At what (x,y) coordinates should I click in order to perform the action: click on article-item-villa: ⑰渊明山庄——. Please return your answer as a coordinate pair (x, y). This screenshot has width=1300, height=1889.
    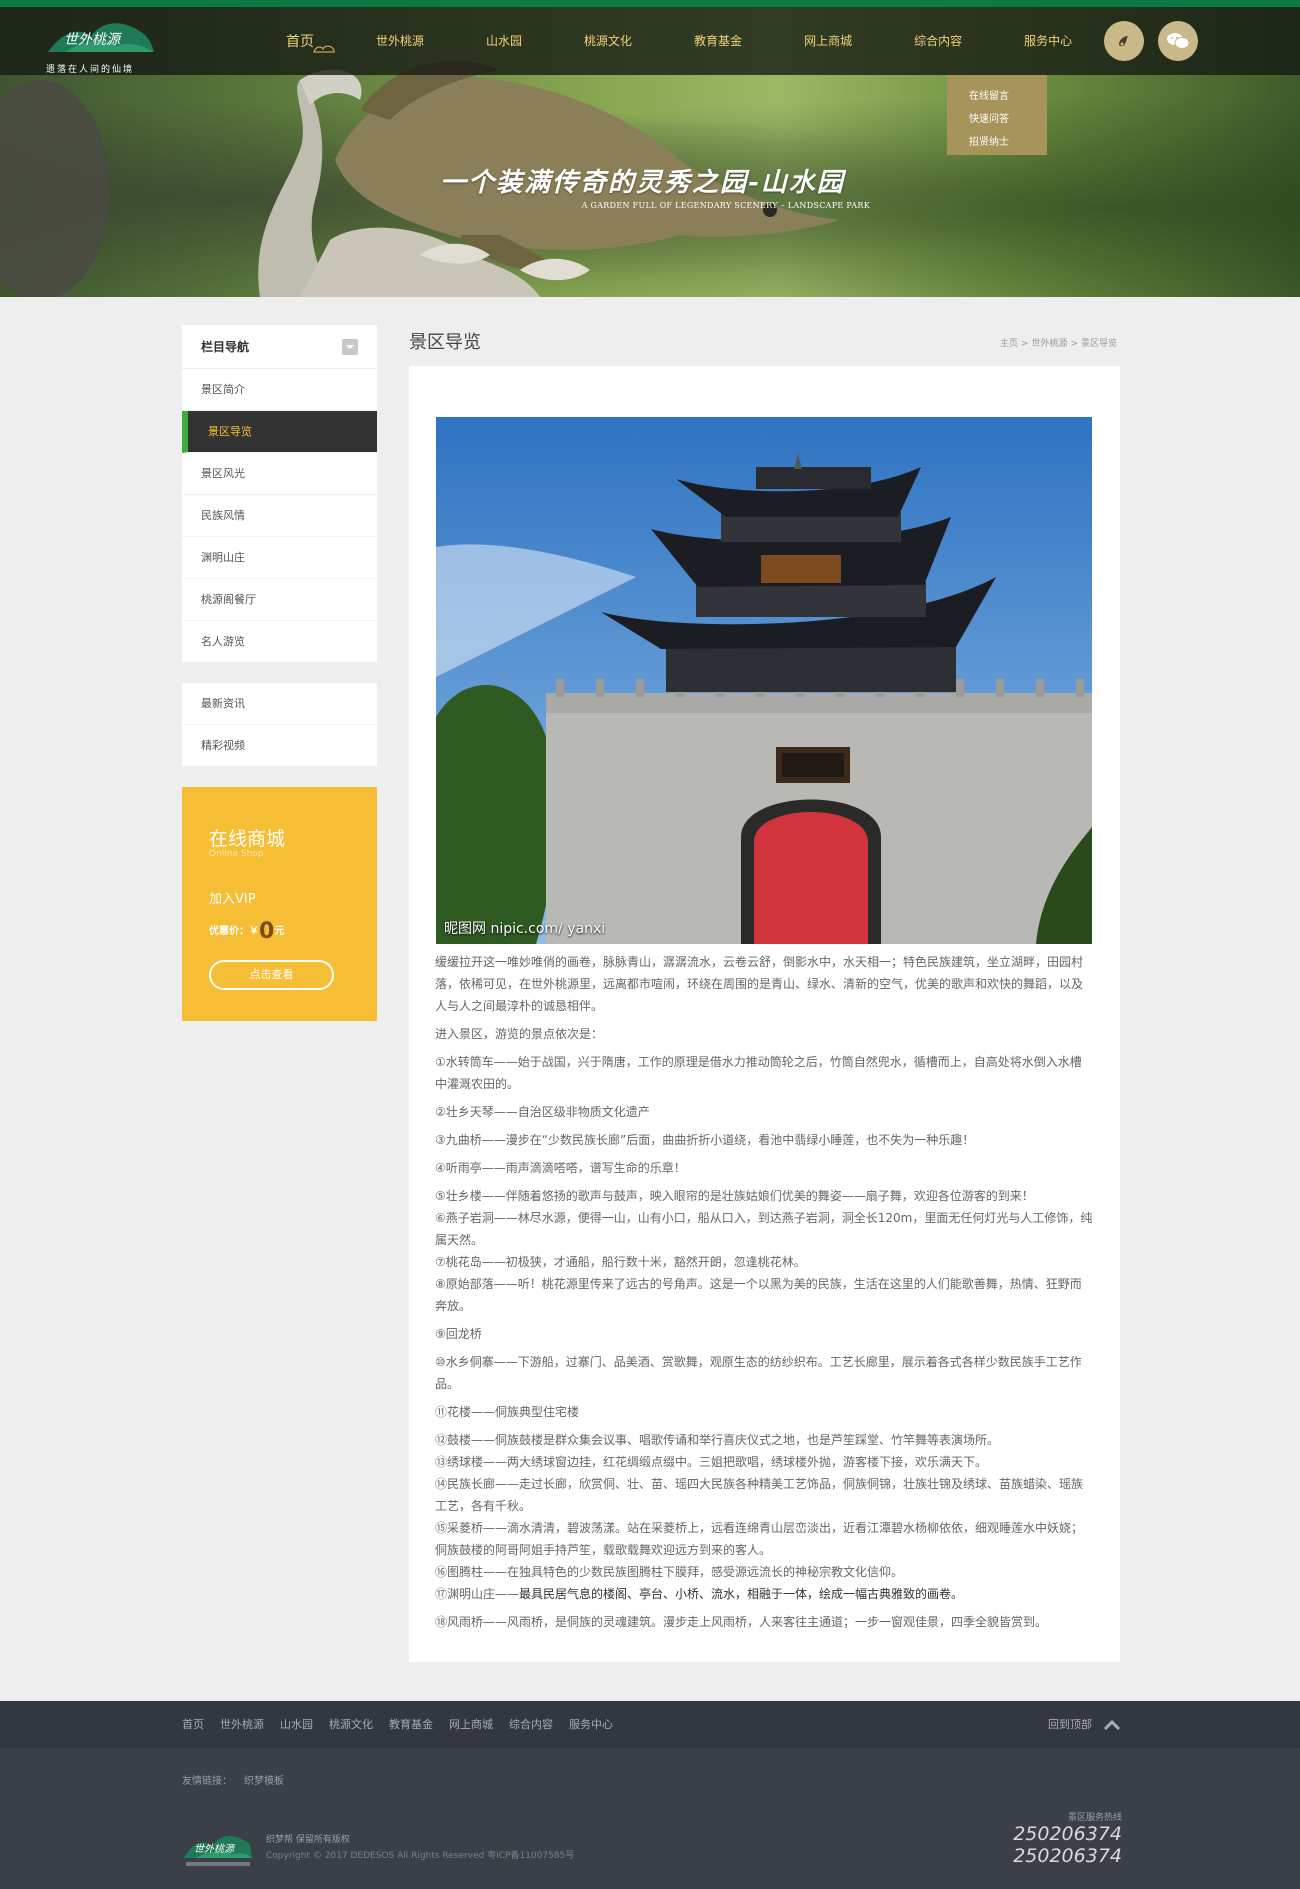
    Looking at the image, I should click on (477, 1594).